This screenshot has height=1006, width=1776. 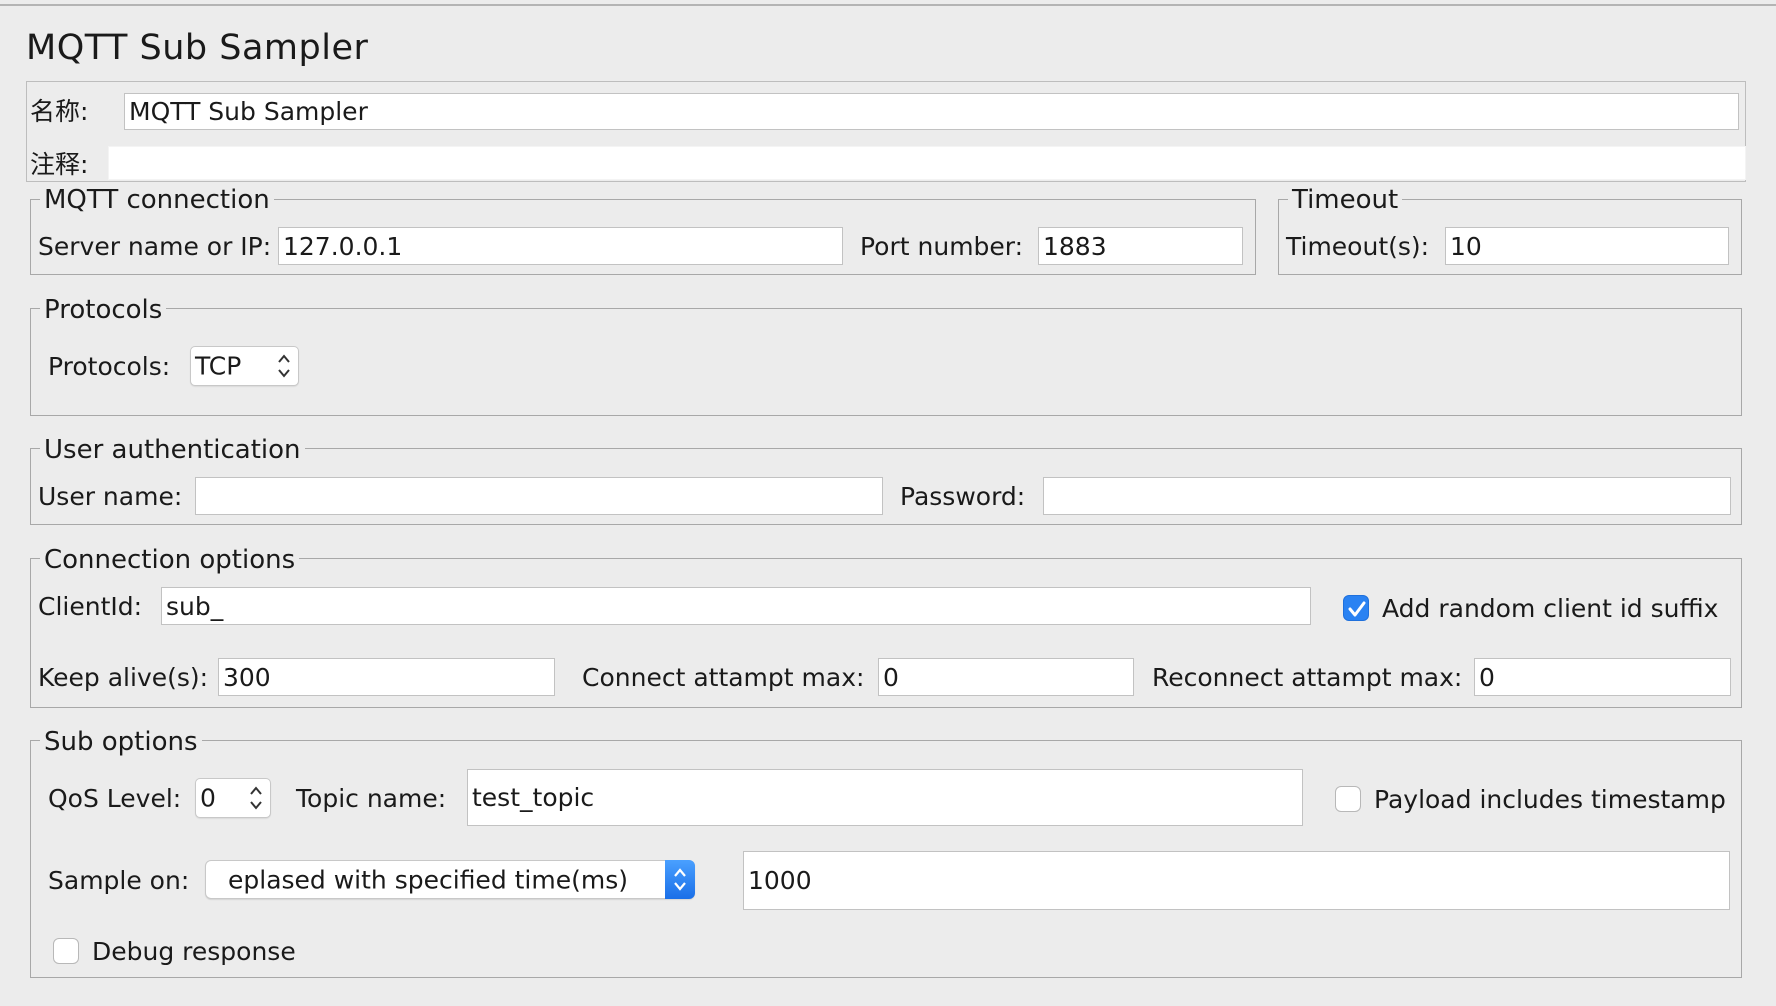 I want to click on server-label: Server name or IP:, so click(x=155, y=246).